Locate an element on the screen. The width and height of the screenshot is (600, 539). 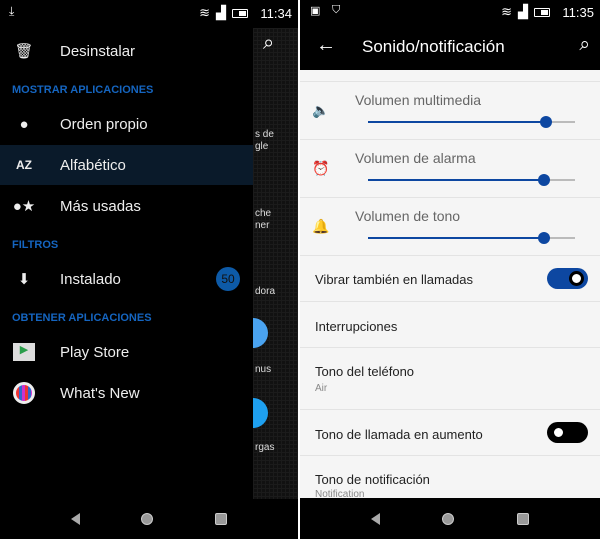
volumen-de-alarma-slider is located at coordinates (471, 180).